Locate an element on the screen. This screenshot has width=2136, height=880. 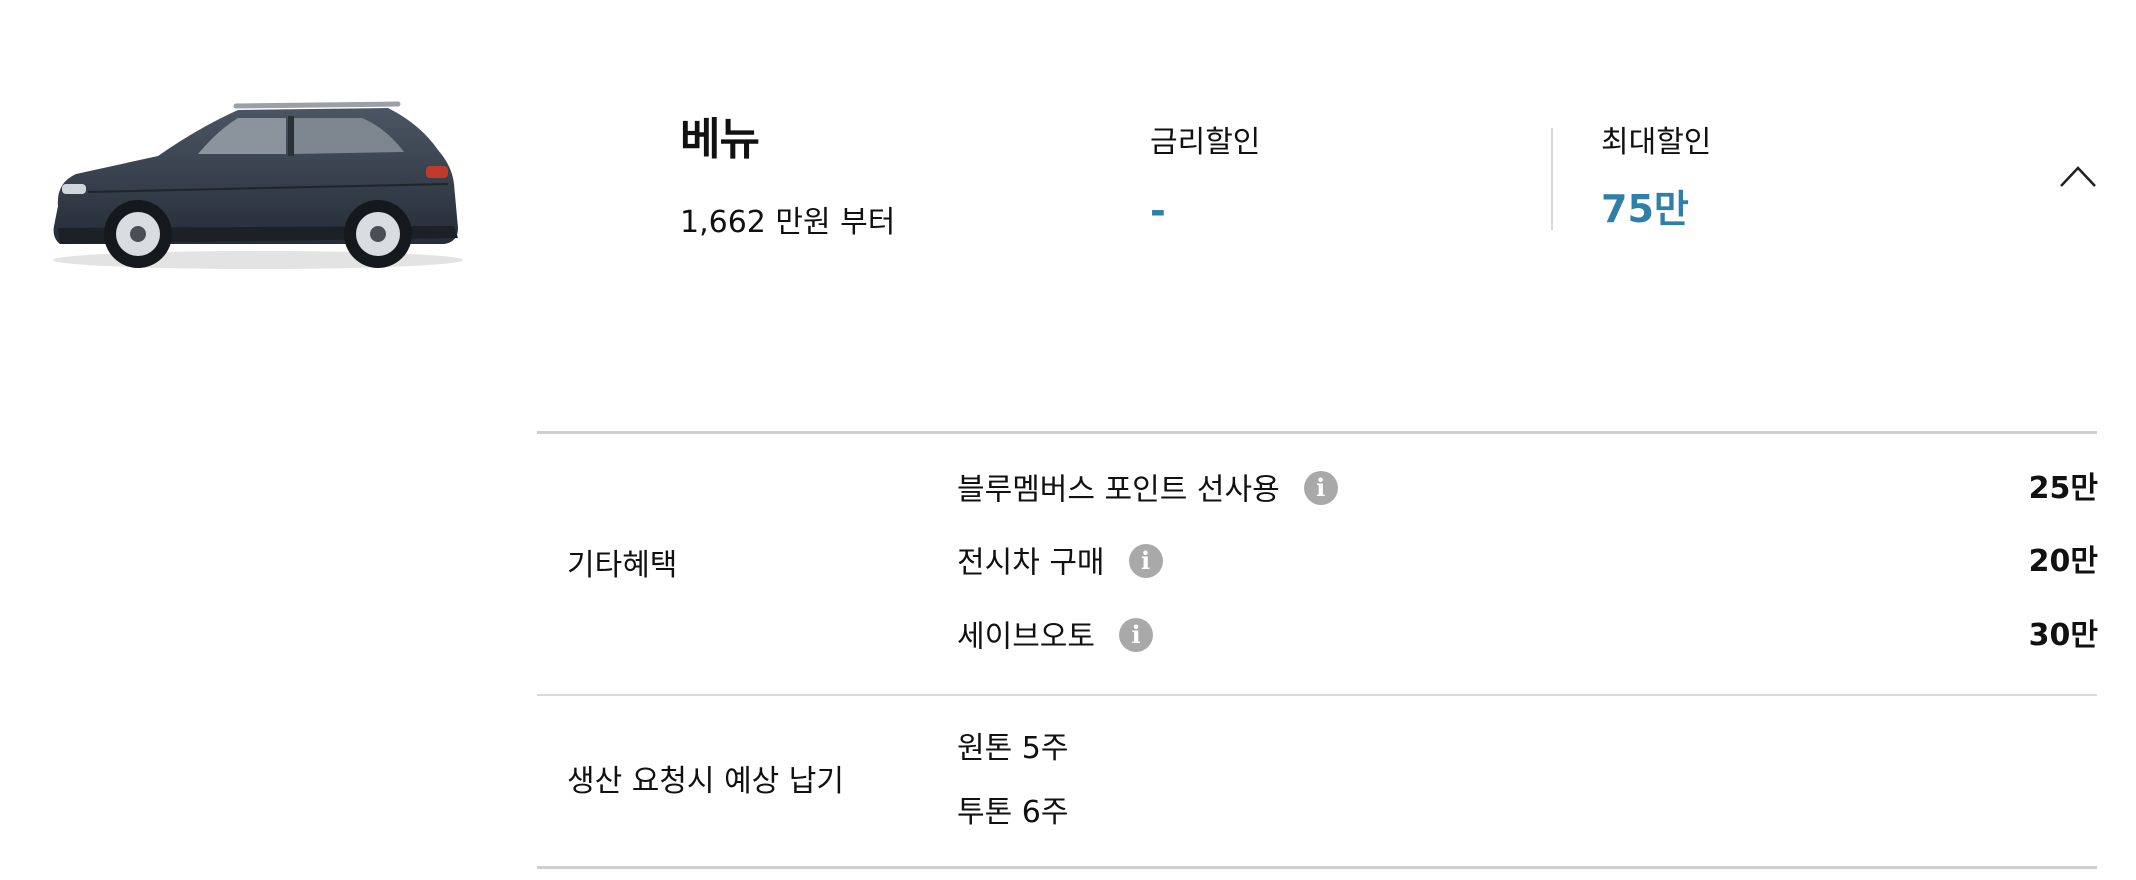
other-benefits-label: 기타혜택 is located at coordinates (622, 565).